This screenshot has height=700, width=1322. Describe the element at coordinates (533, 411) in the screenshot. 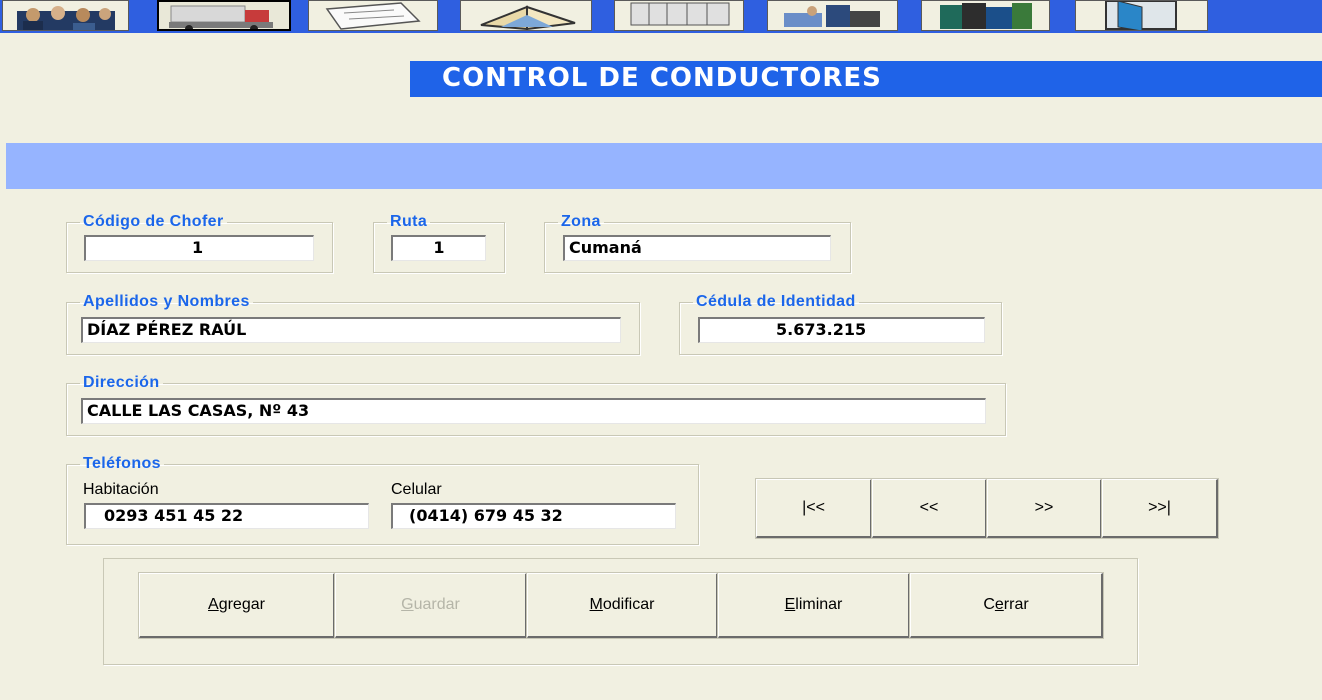

I see `direccion-field: CALLE LAS CASAS, Nº 43` at that location.